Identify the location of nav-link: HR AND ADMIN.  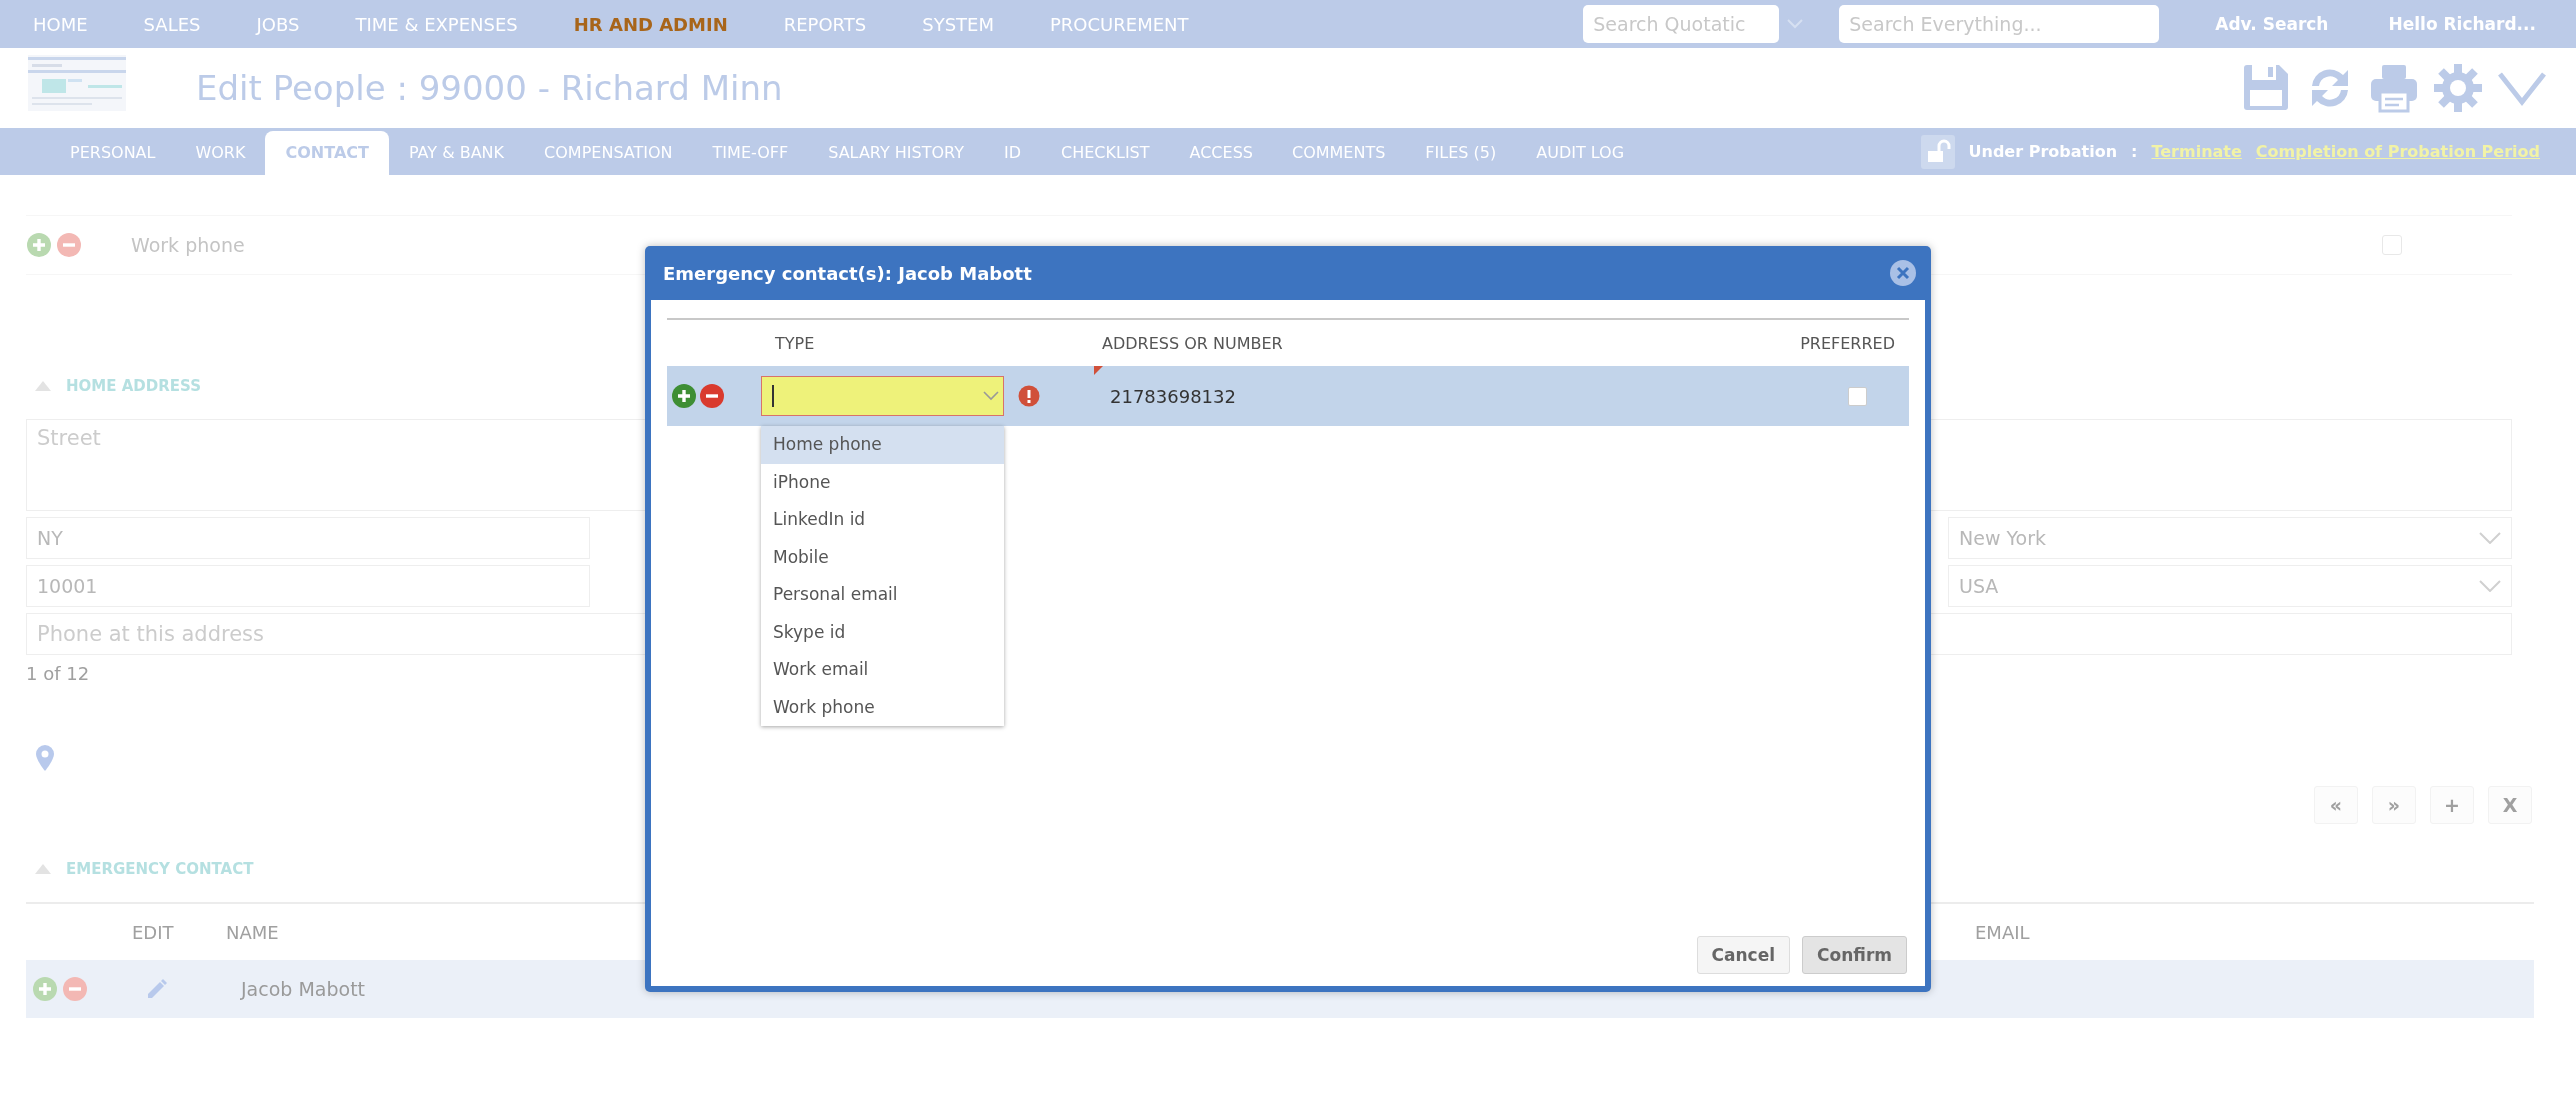
(650, 24).